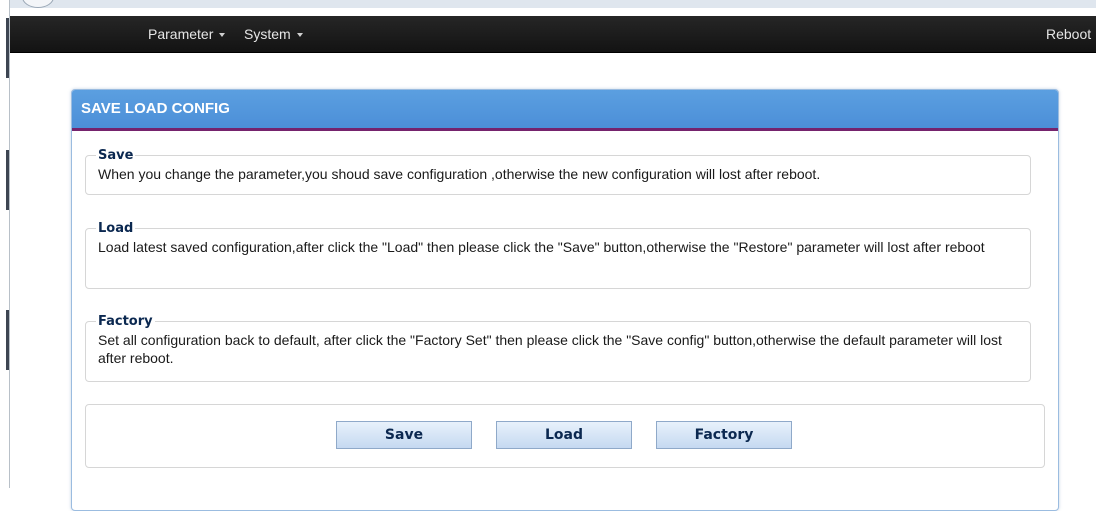 This screenshot has height=511, width=1096. What do you see at coordinates (565, 110) in the screenshot?
I see `panel-title: SAVE LOAD CONFIG` at bounding box center [565, 110].